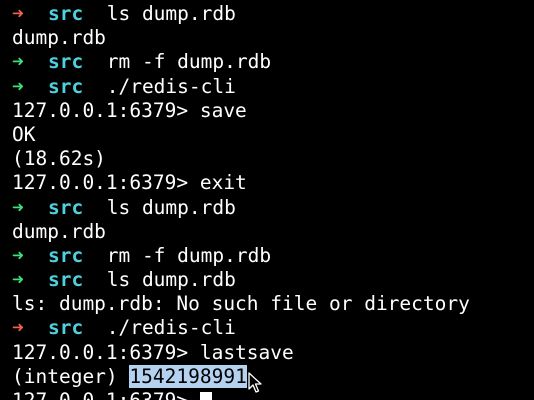 This screenshot has height=400, width=534. I want to click on result-prefix: (integer), so click(71, 376).